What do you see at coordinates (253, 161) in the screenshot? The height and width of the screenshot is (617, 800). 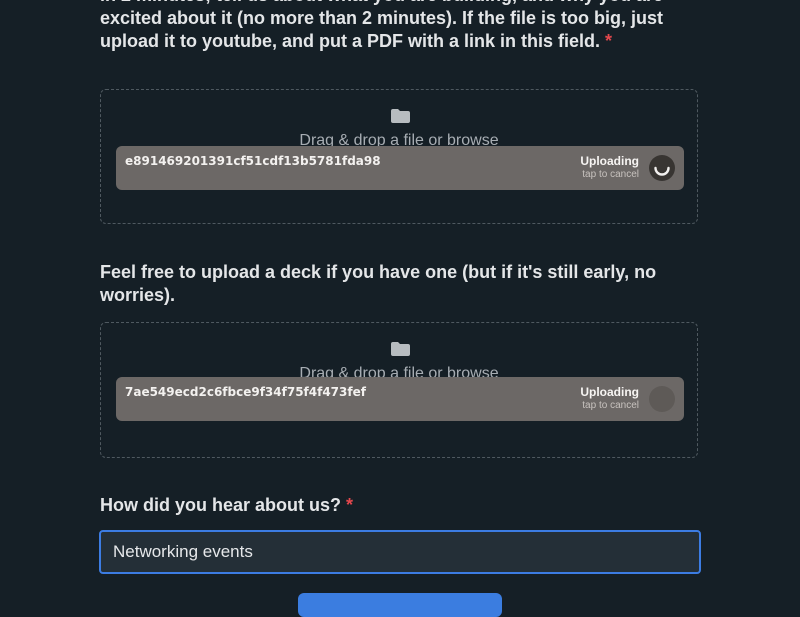 I see `file-name: e891469201391cf51cdf13b5781fda98` at bounding box center [253, 161].